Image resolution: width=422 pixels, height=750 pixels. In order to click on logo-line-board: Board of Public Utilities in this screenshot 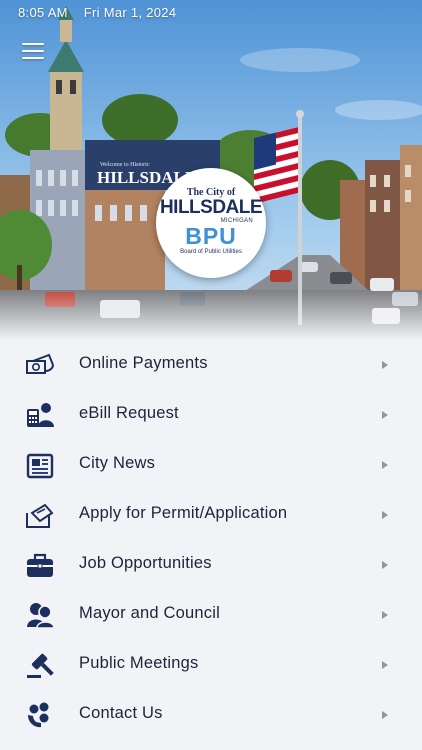, I will do `click(211, 252)`.